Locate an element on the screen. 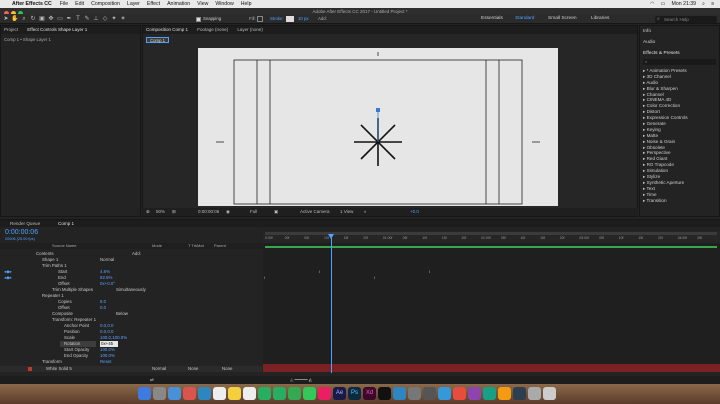 The height and width of the screenshot is (404, 720). menu-file: File is located at coordinates (64, 4).